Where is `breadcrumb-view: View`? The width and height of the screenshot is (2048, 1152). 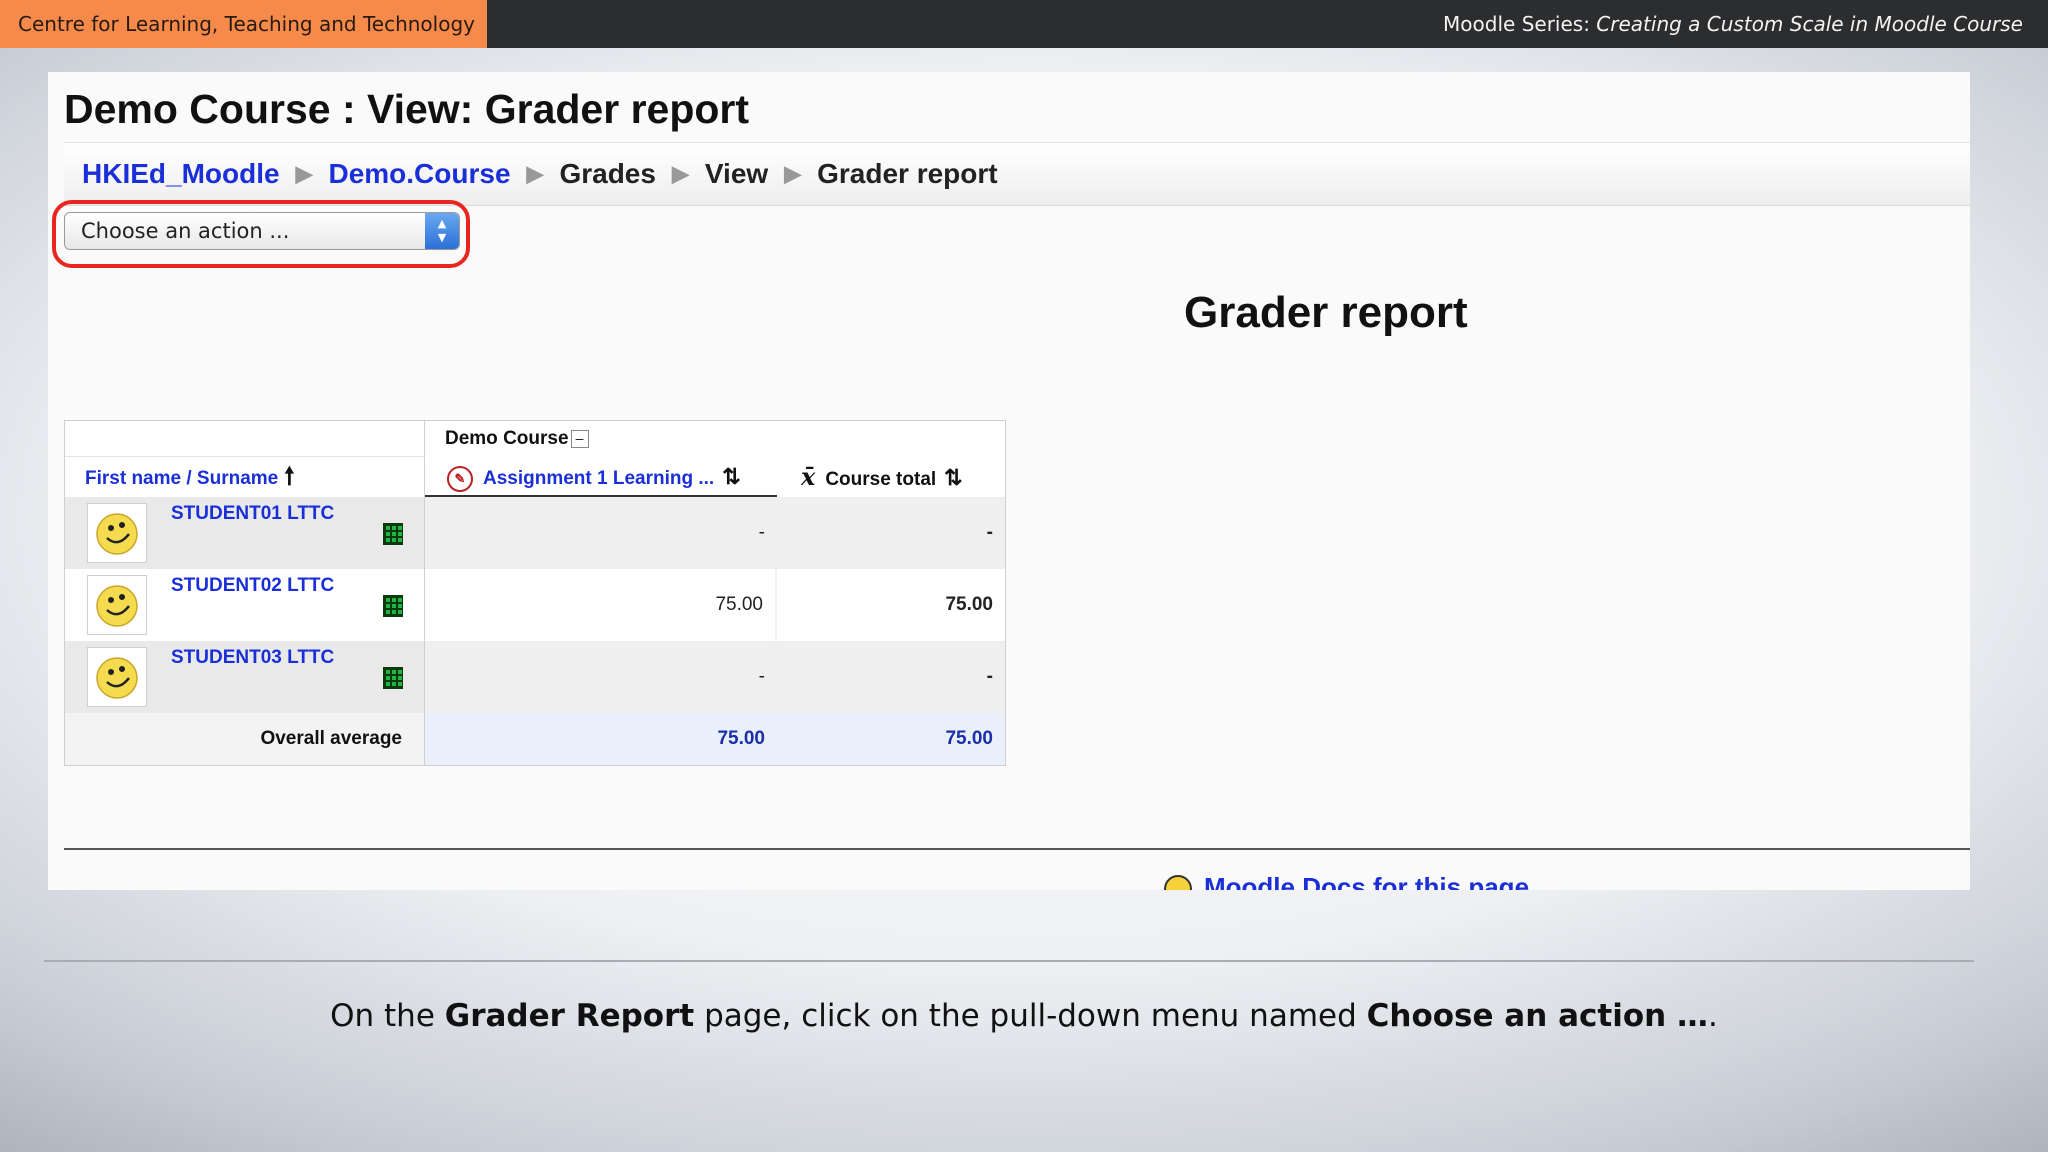
breadcrumb-view: View is located at coordinates (736, 173).